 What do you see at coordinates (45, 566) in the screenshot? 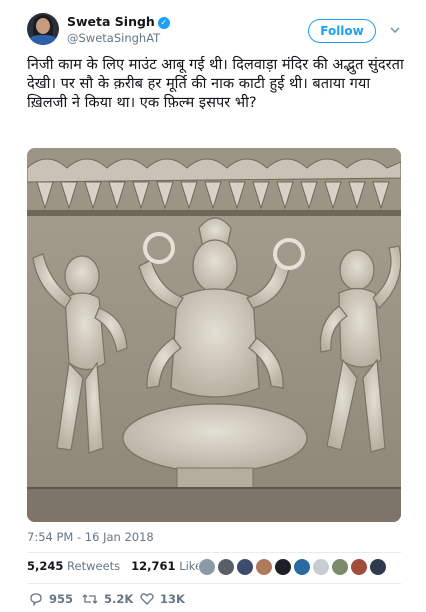
I see `retweets-count: 5,245` at bounding box center [45, 566].